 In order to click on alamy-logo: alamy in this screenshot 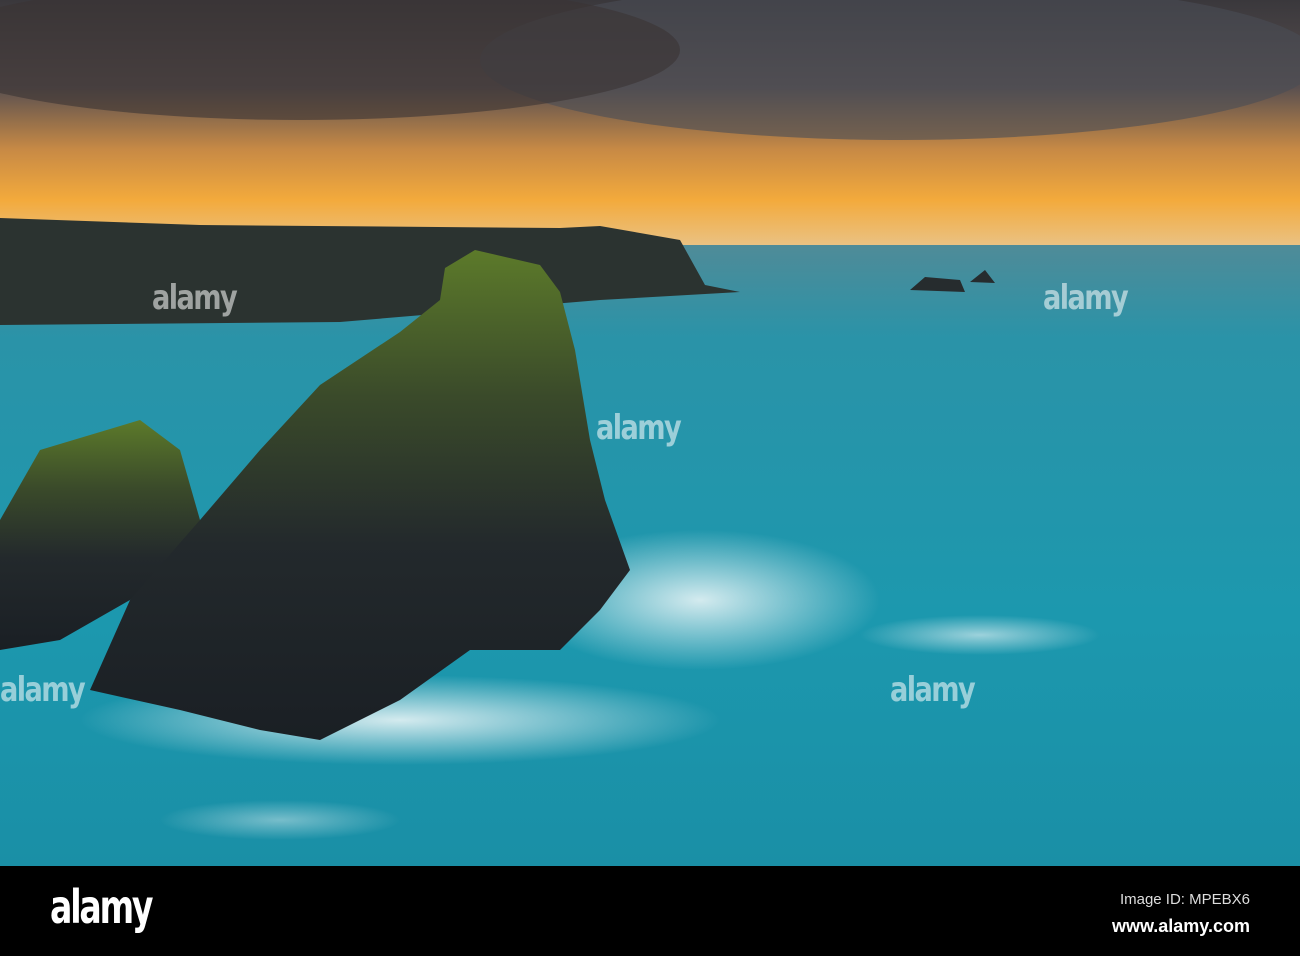, I will do `click(102, 907)`.